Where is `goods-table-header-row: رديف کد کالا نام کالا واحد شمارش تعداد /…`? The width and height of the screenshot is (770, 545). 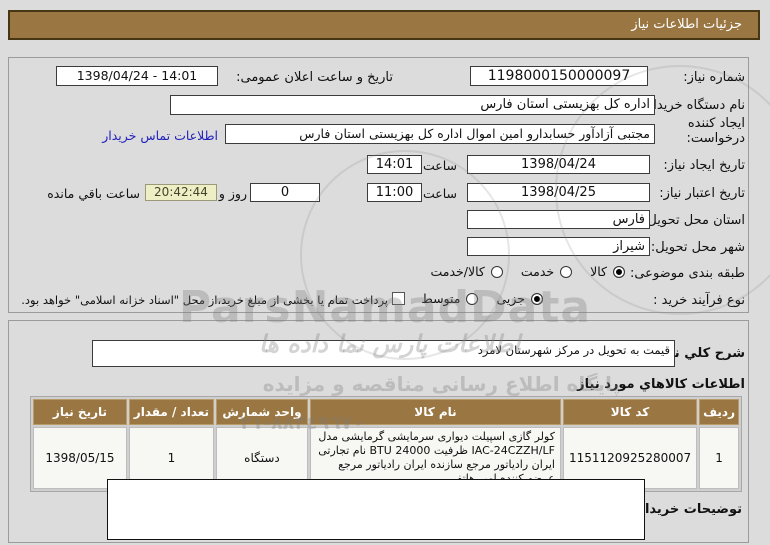 goods-table-header-row: رديف کد کالا نام کالا واحد شمارش تعداد /… is located at coordinates (386, 412).